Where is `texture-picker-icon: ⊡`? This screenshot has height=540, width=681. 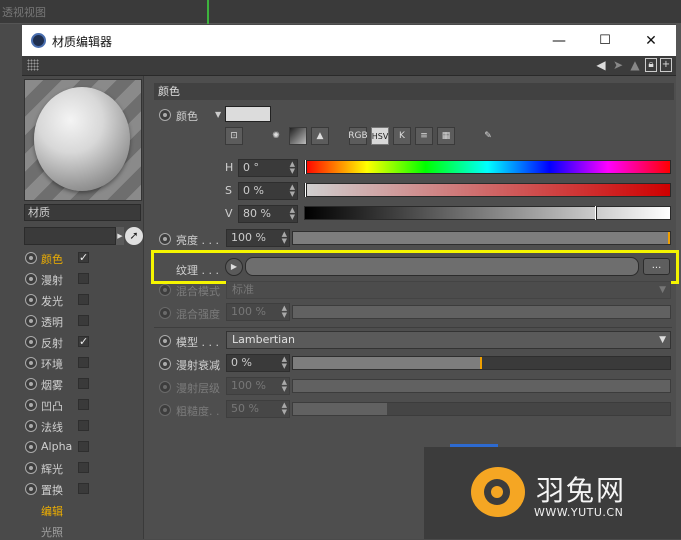 texture-picker-icon: ⊡ is located at coordinates (234, 136).